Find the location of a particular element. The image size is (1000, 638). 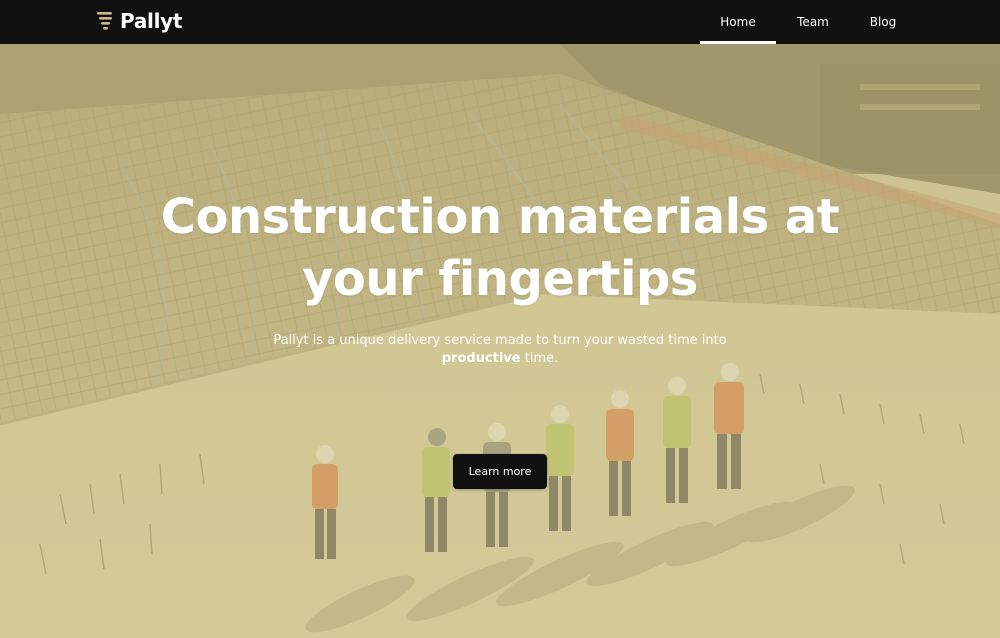

main-nav: Home Team Blog is located at coordinates (850, 22).